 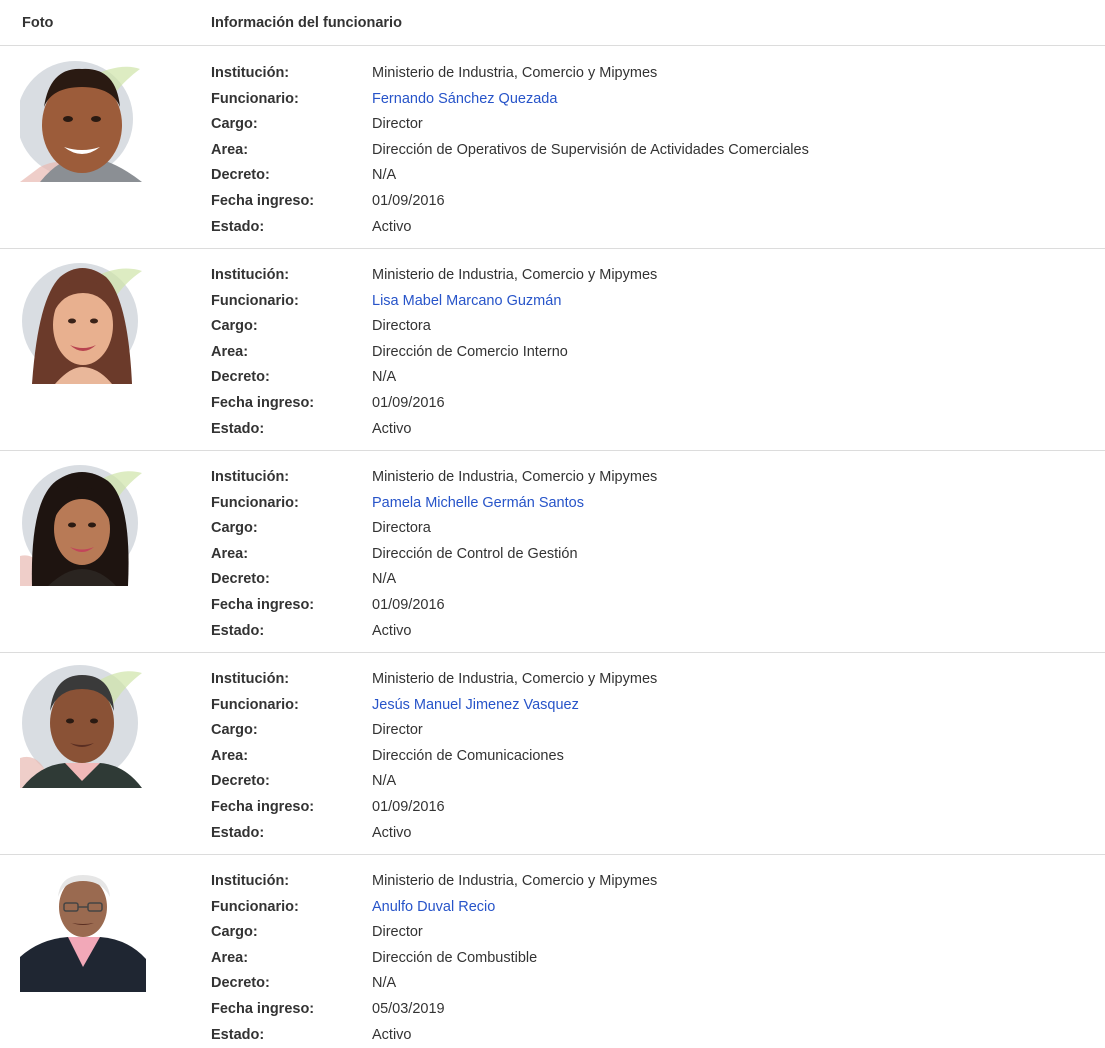 I want to click on value-area: Dirección de Comunicaciones, so click(x=468, y=755).